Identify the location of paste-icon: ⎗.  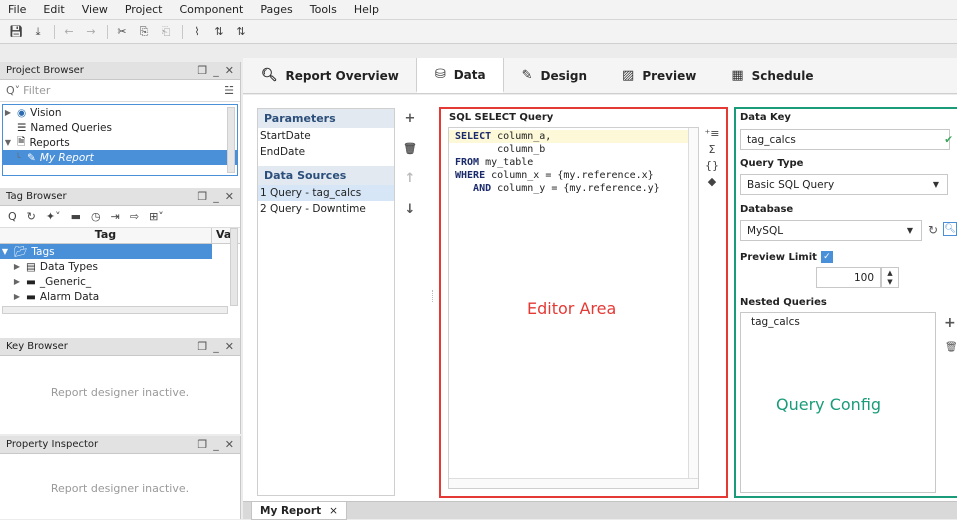
(166, 32).